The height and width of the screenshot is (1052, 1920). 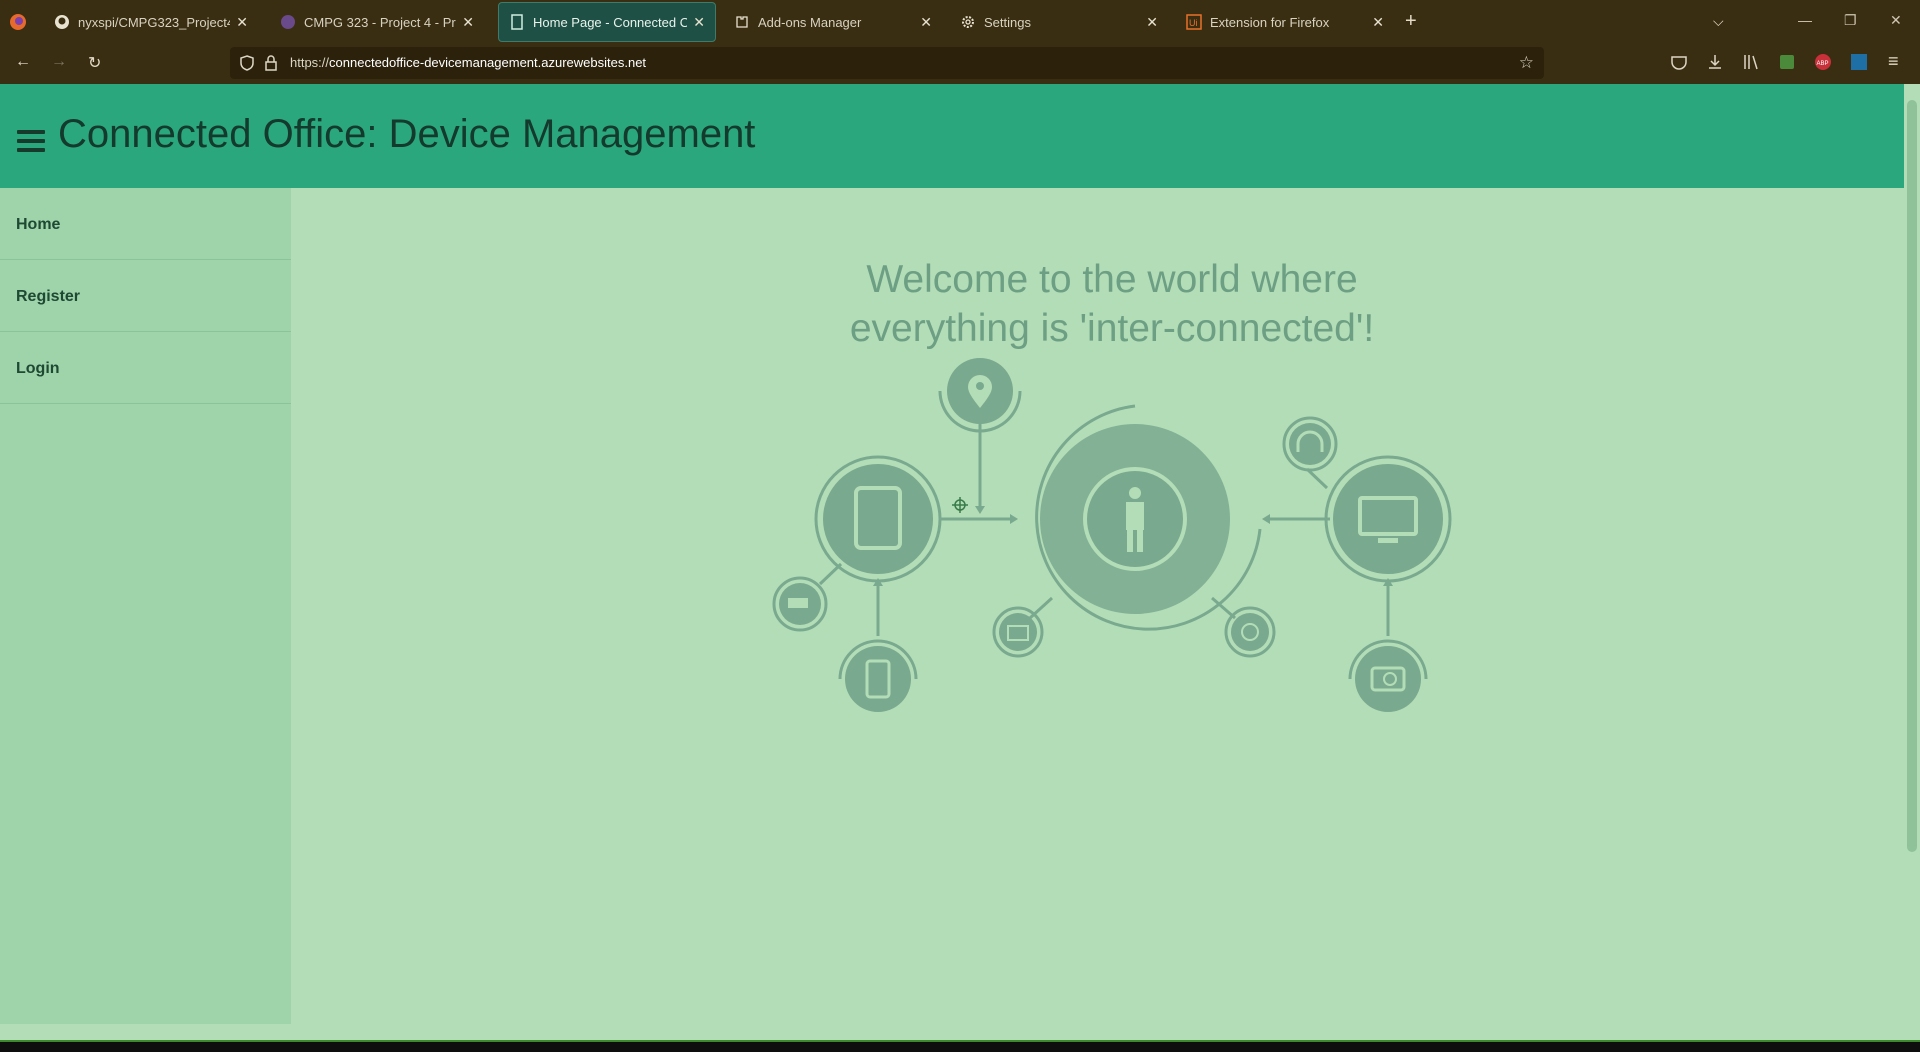 I want to click on tablet-icon, so click(x=878, y=519).